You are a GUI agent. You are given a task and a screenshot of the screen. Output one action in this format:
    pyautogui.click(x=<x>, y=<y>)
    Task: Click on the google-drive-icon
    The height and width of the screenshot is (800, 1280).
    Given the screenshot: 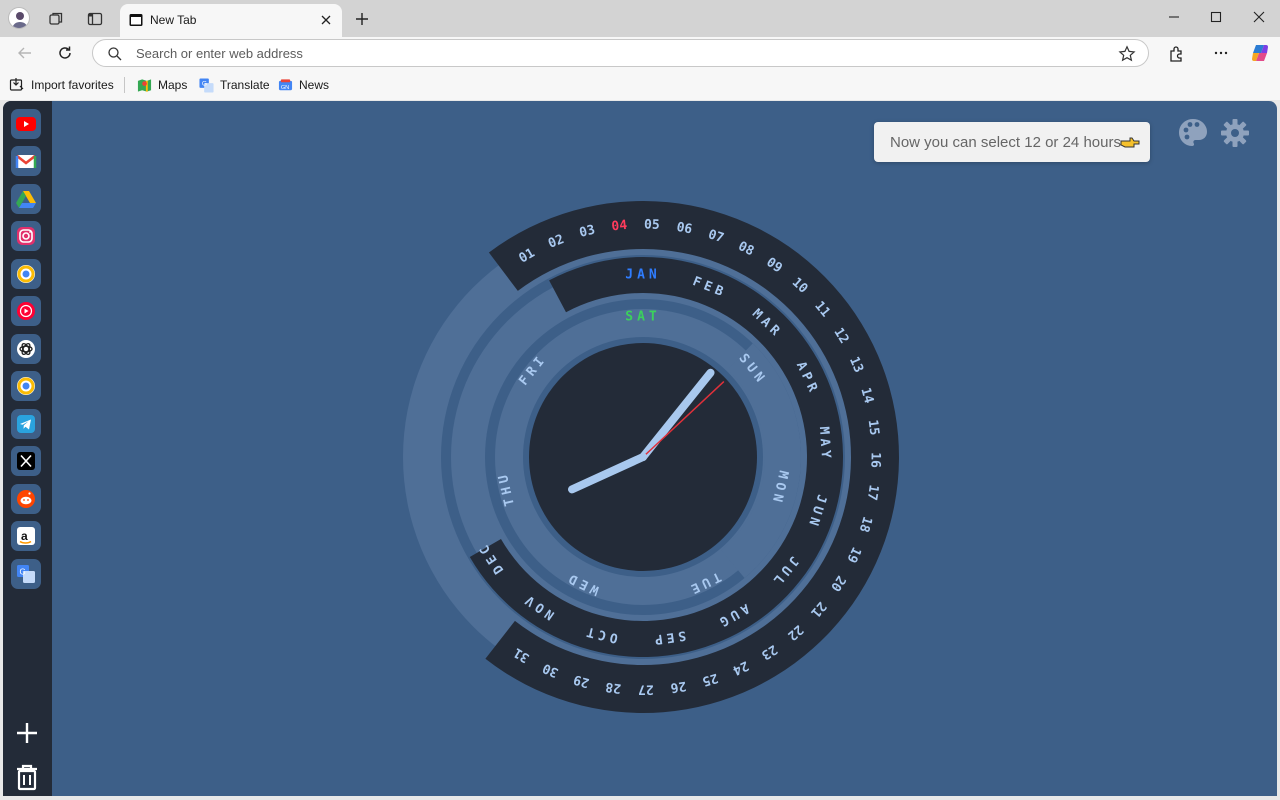 What is the action you would take?
    pyautogui.click(x=26, y=199)
    